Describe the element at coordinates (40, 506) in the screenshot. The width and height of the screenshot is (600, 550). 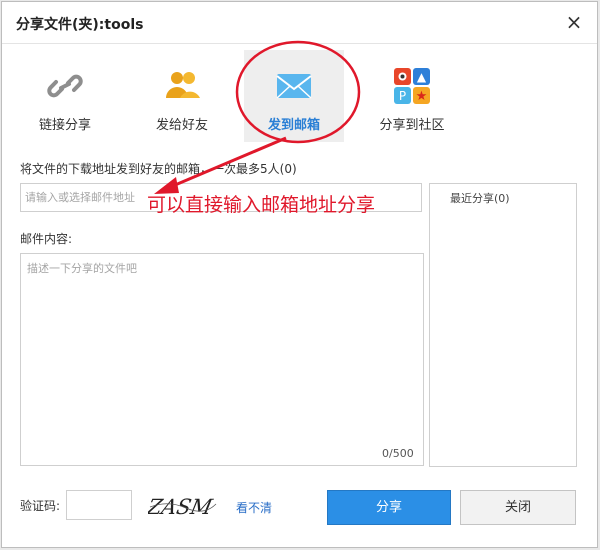
I see `captcha-label: 验证码:` at that location.